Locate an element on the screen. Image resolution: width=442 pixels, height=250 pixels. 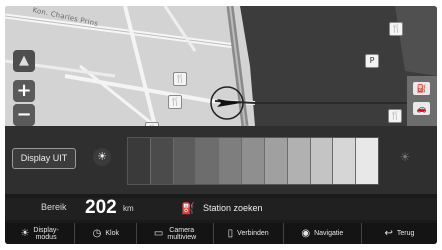
range-unit: km is located at coordinates (128, 208).